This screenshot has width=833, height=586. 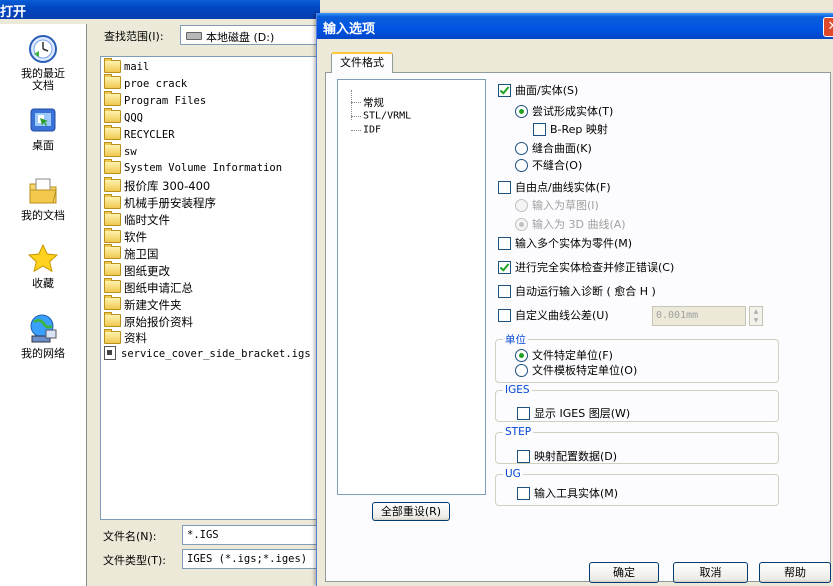 What do you see at coordinates (193, 167) in the screenshot?
I see `folder-item: System Volume Information` at bounding box center [193, 167].